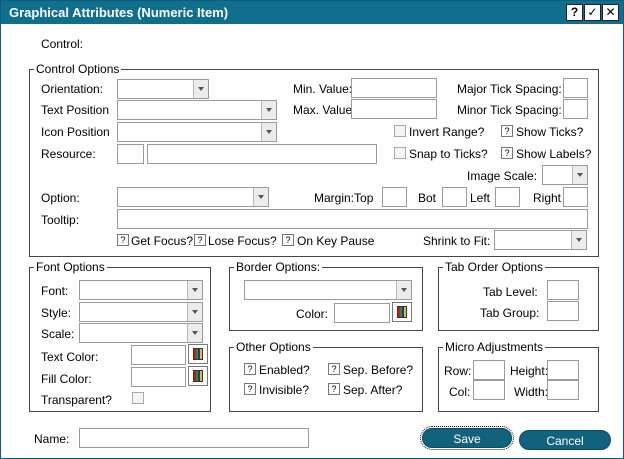  Describe the element at coordinates (60, 198) in the screenshot. I see `option-label: Option:` at that location.